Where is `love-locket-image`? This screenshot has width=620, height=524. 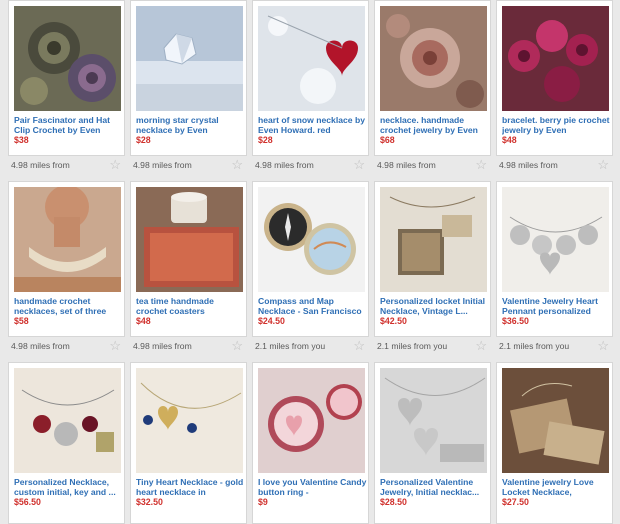
love-locket-image is located at coordinates (555, 420).